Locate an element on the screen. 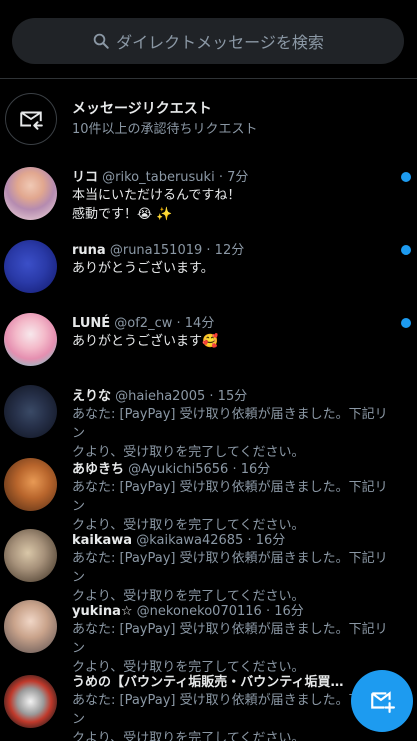  search-container: ダイレクトメッセージを検索 is located at coordinates (208, 41).